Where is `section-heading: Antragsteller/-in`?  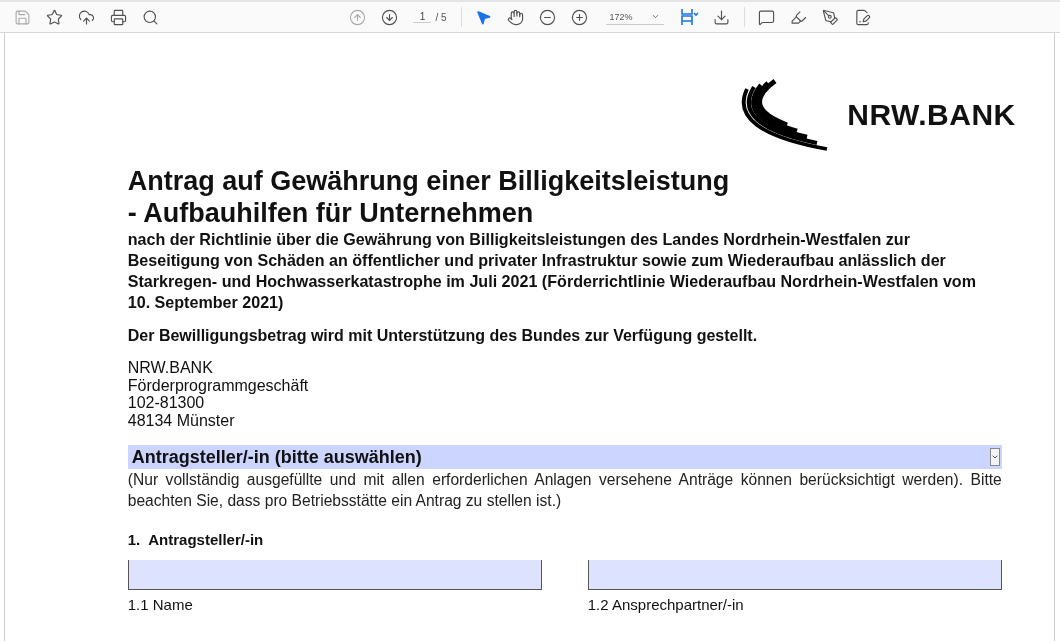
section-heading: Antragsteller/-in is located at coordinates (206, 539).